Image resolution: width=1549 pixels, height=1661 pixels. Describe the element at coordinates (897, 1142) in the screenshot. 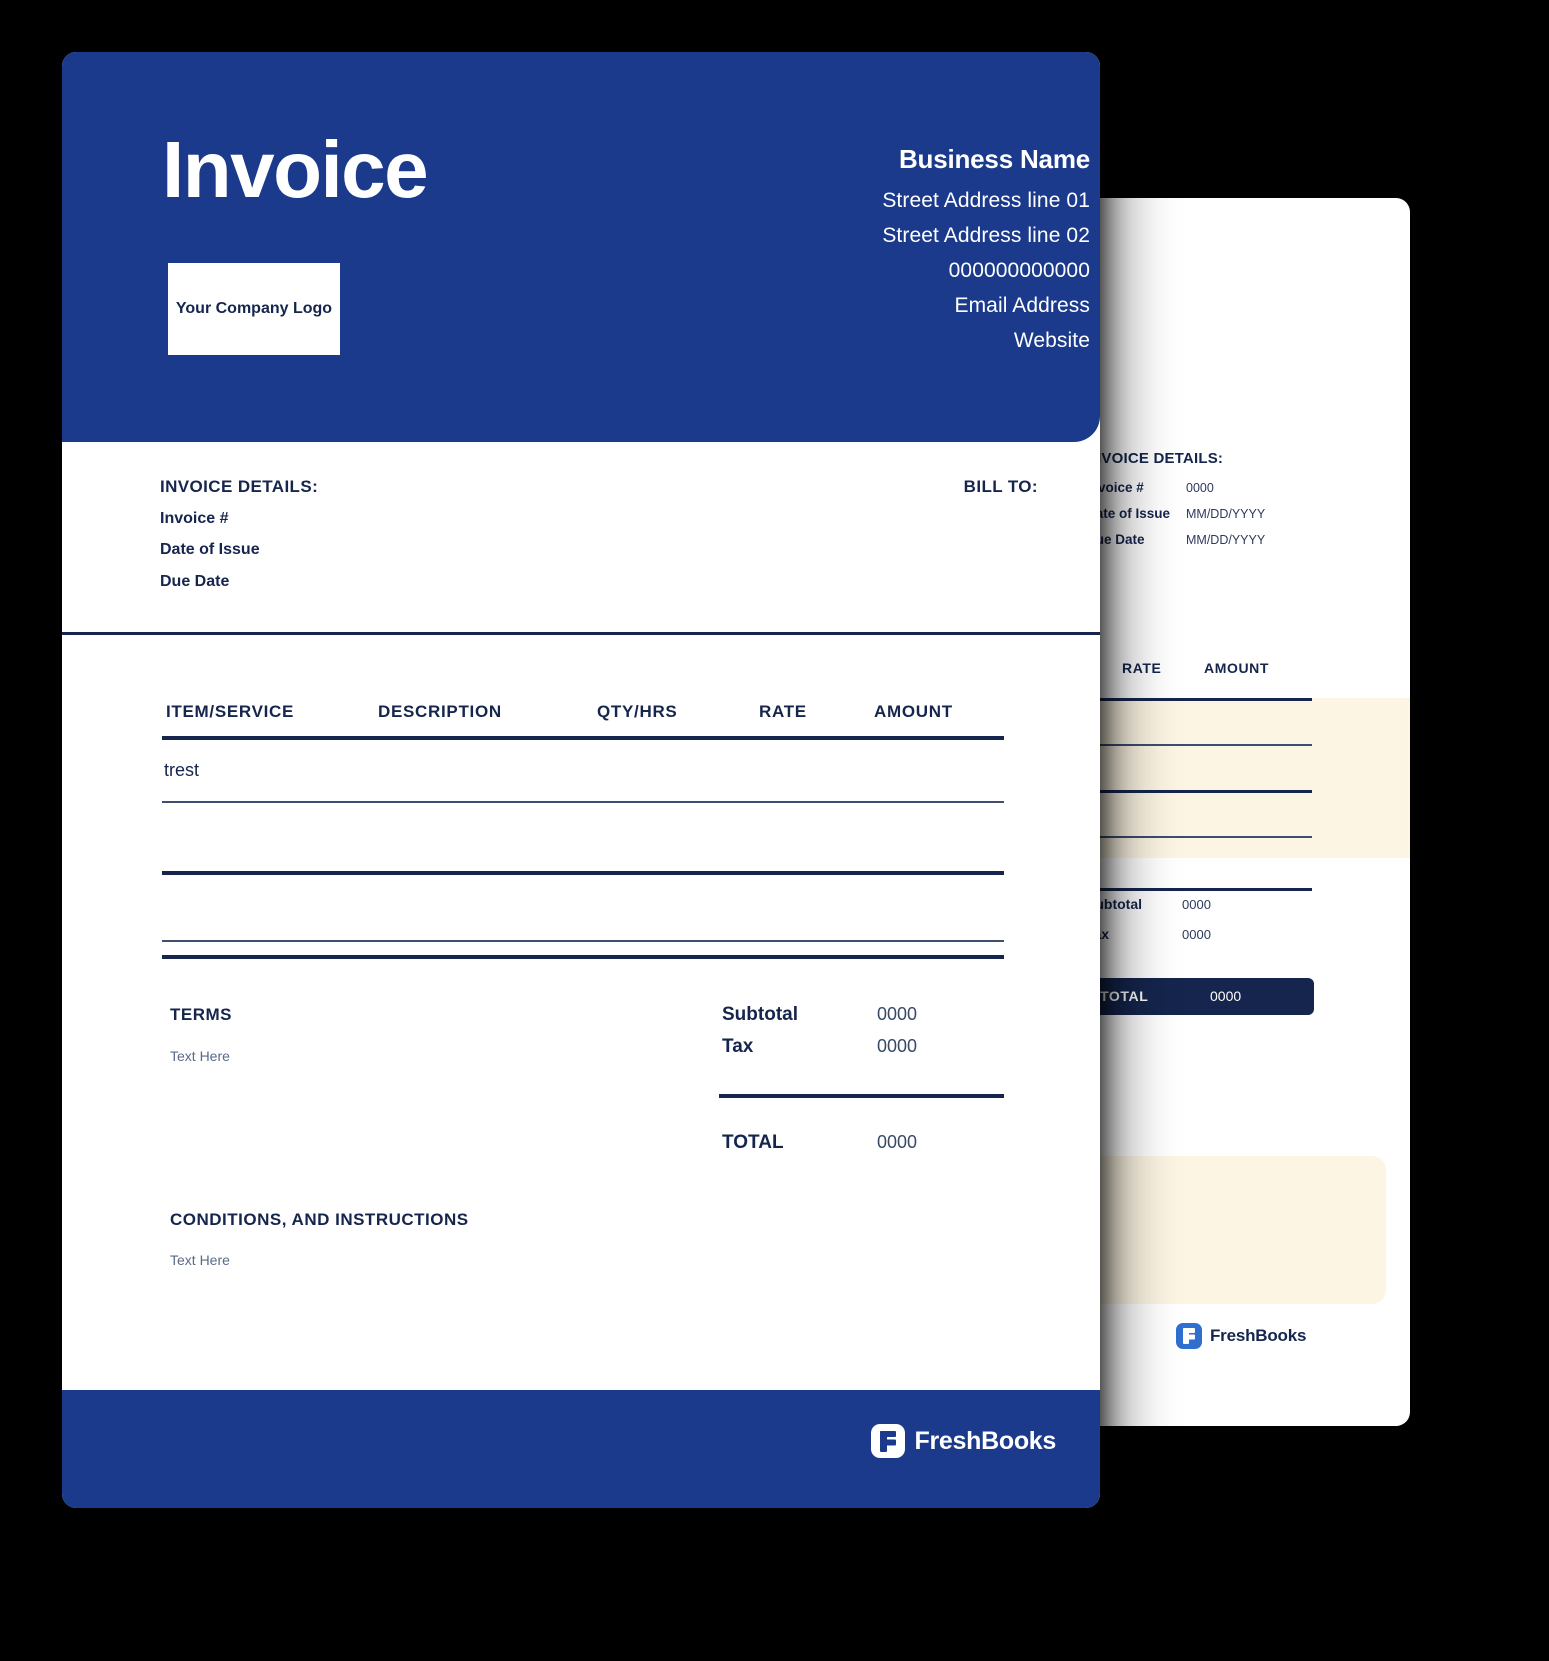

I see `total-value: 0000` at that location.